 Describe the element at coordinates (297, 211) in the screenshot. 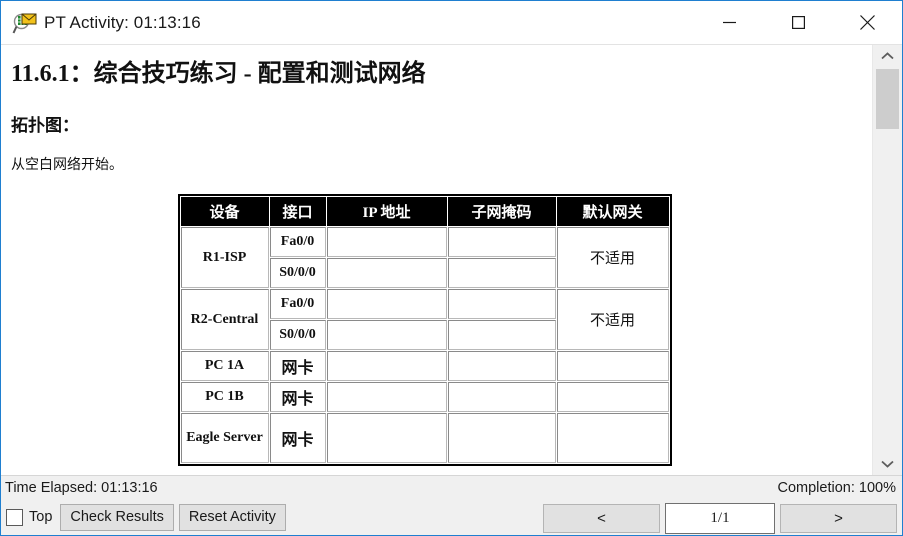

I see `column-header-interface: 接口` at that location.